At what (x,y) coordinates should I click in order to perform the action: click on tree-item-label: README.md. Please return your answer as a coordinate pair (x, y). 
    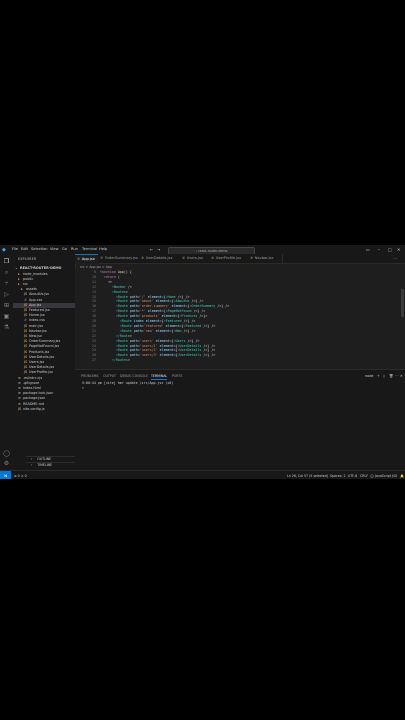
    Looking at the image, I should click on (34, 403).